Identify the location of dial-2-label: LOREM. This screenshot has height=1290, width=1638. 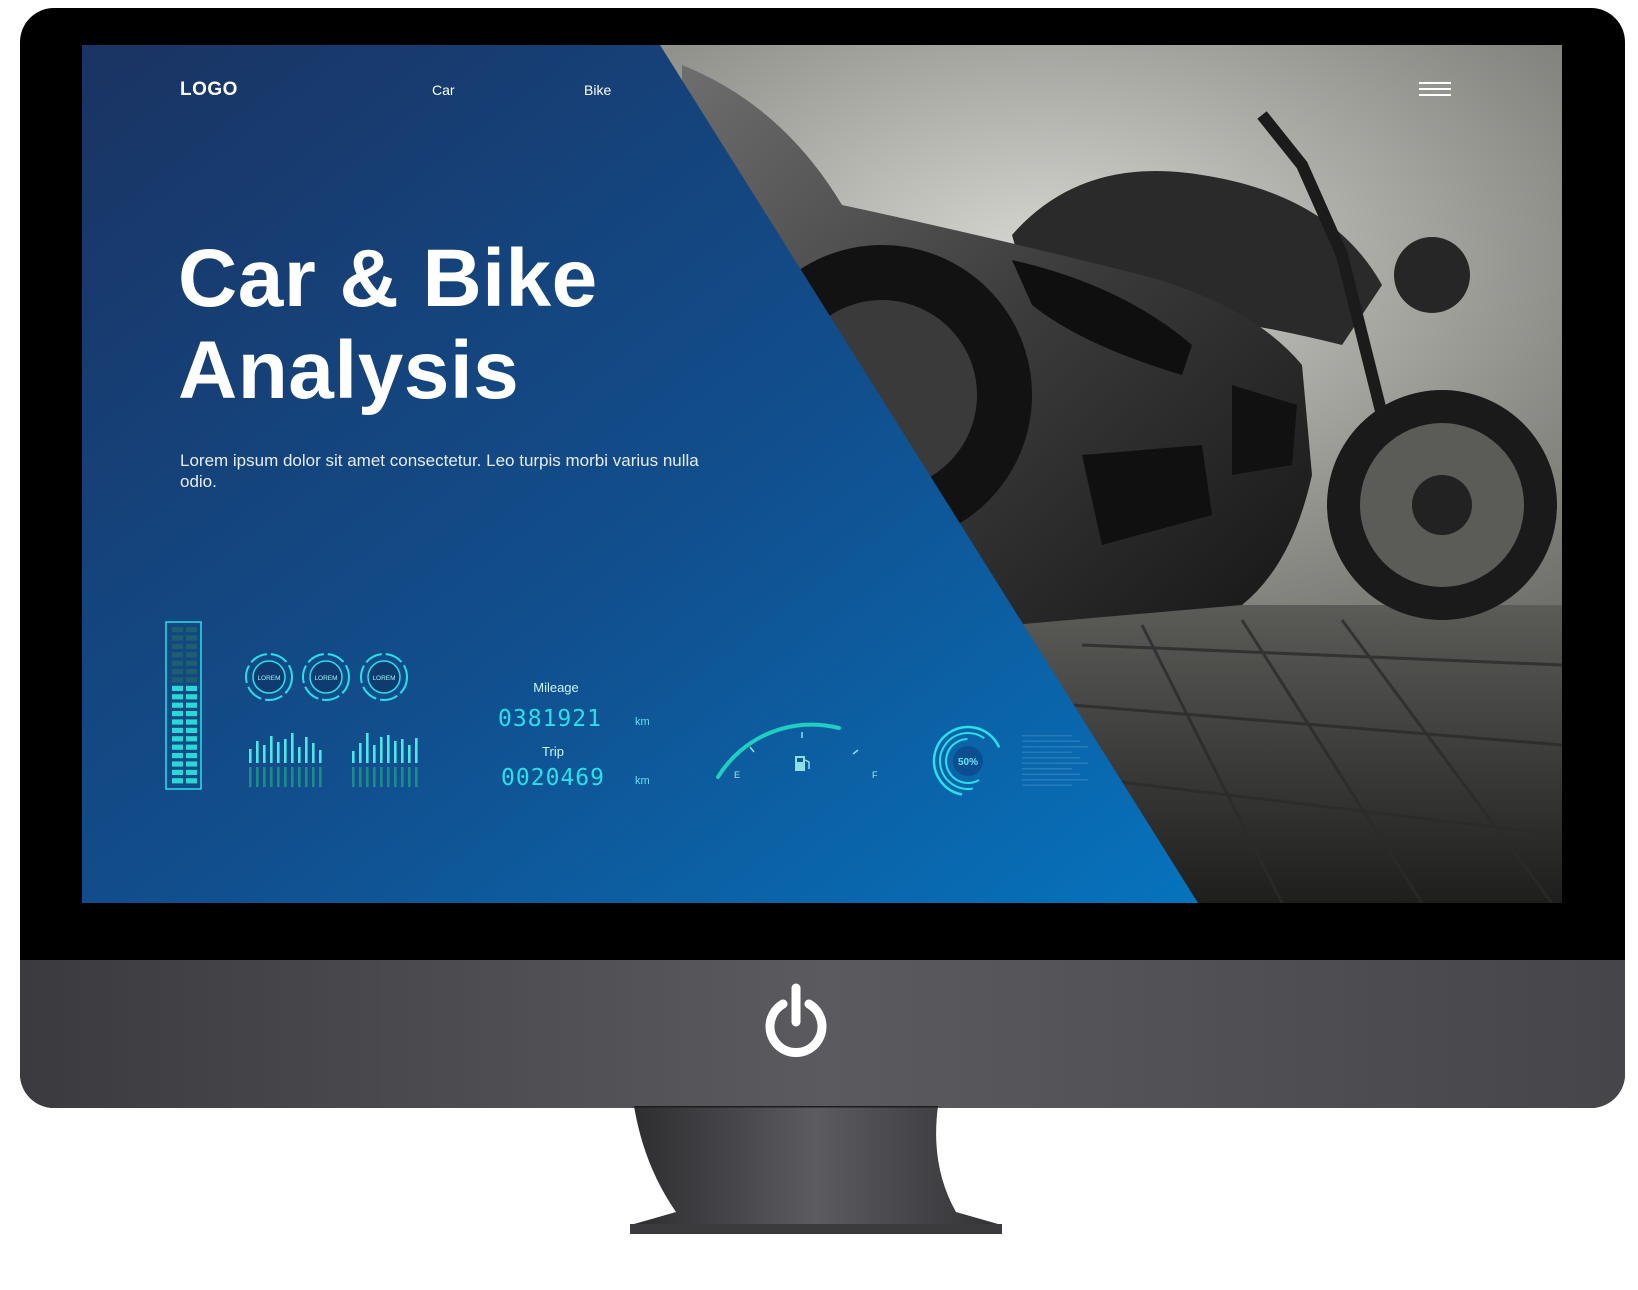
(325, 678).